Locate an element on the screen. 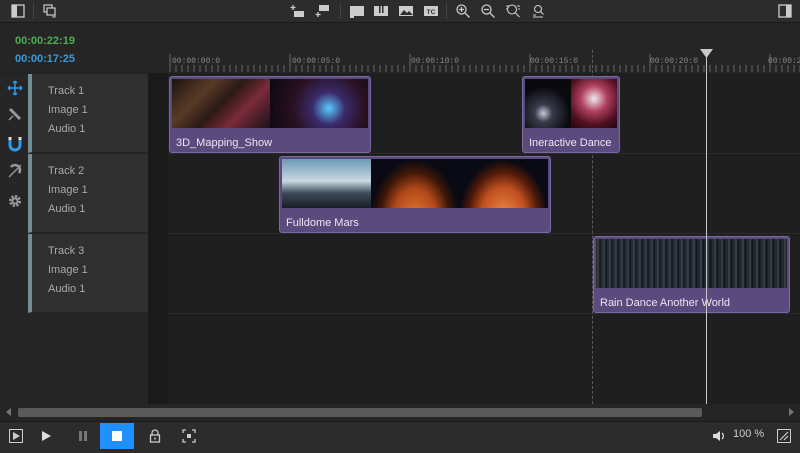 Image resolution: width=800 pixels, height=453 pixels. track-header-2: Track 2 Image 1 Audio 1 is located at coordinates (88, 193).